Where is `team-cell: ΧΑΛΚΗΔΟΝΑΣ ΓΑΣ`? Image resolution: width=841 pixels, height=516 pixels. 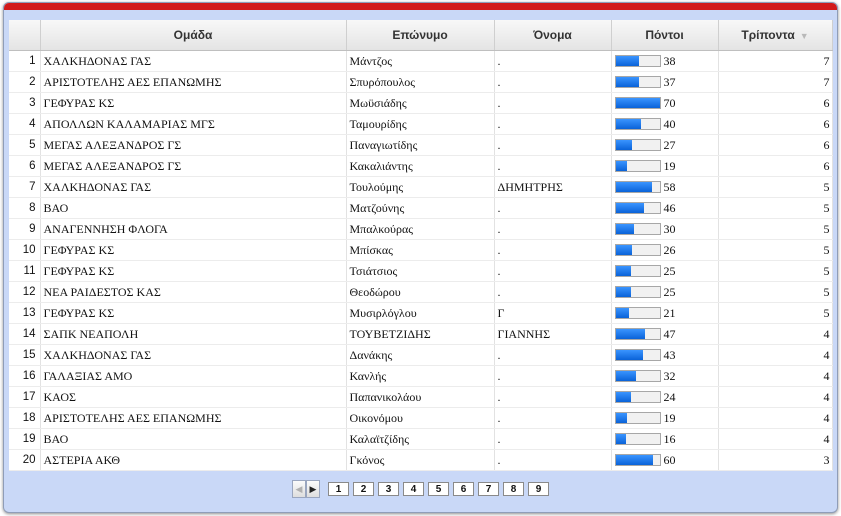
team-cell: ΧΑΛΚΗΔΟΝΑΣ ΓΑΣ is located at coordinates (193, 187).